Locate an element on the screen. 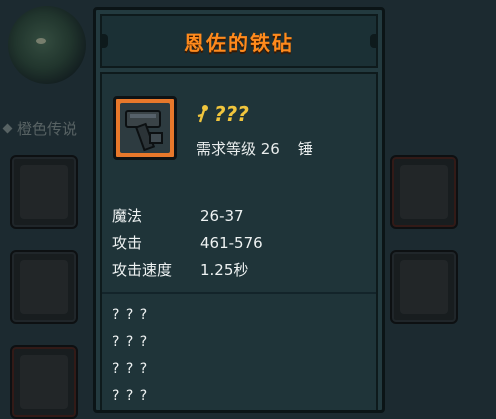 The height and width of the screenshot is (419, 496). stat-label: 攻击 is located at coordinates (127, 243).